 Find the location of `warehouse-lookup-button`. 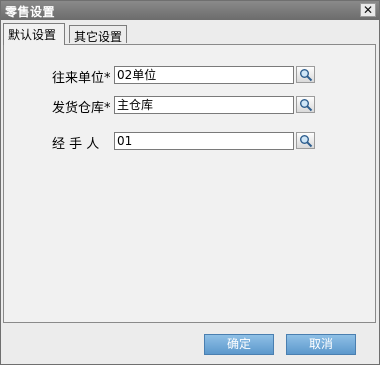

warehouse-lookup-button is located at coordinates (305, 104).